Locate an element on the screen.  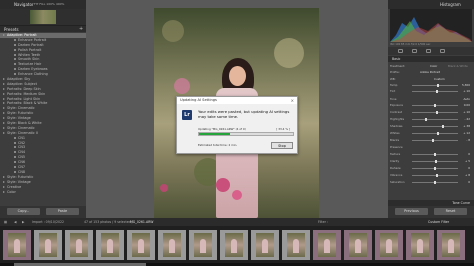
texture-slider is located at coordinates (435, 154).